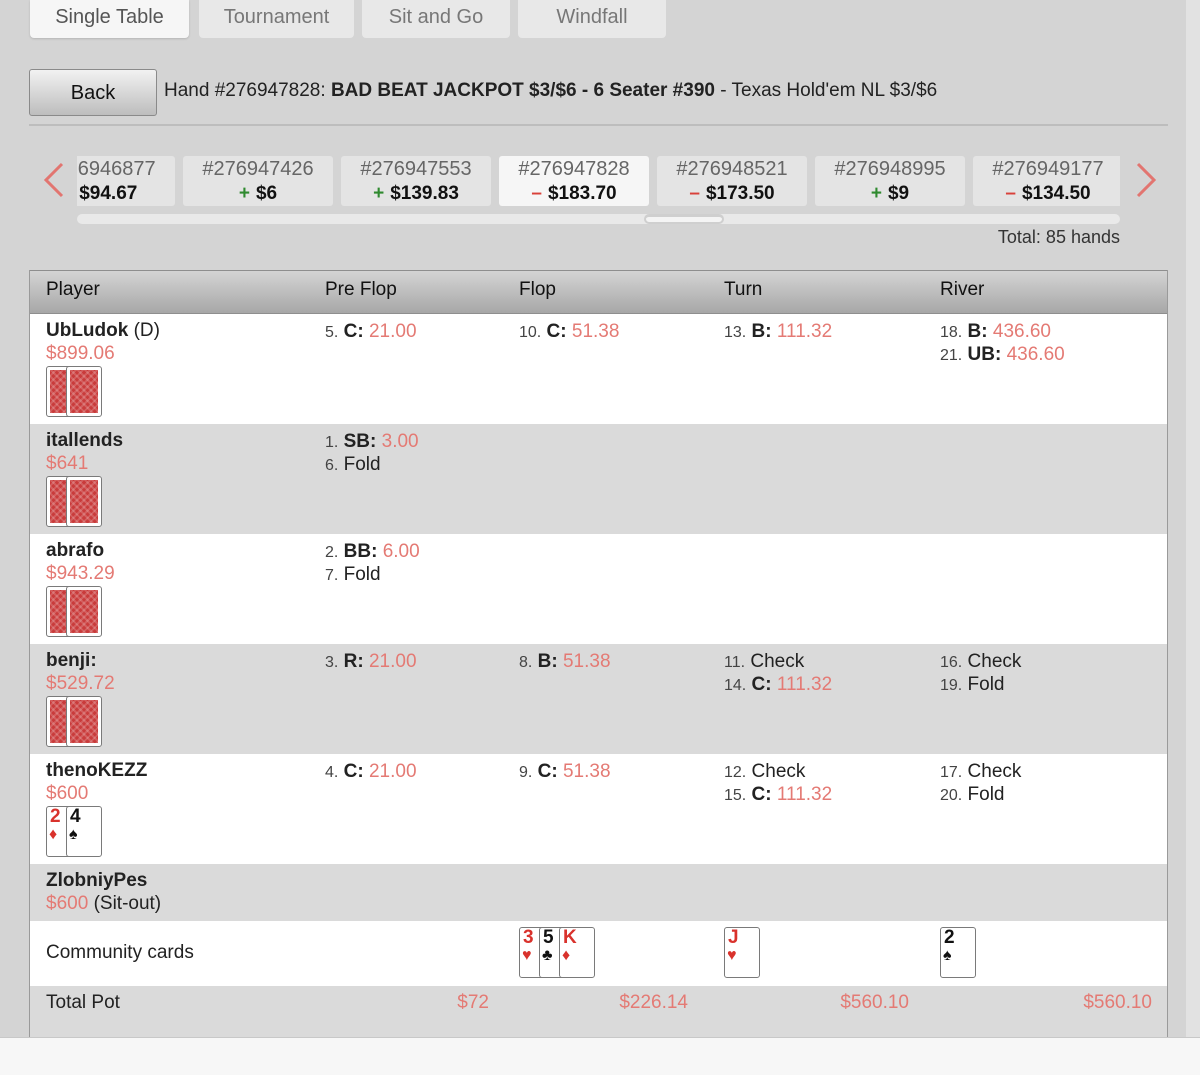  Describe the element at coordinates (416, 194) in the screenshot. I see `hand-chip-result: + $139.83` at that location.